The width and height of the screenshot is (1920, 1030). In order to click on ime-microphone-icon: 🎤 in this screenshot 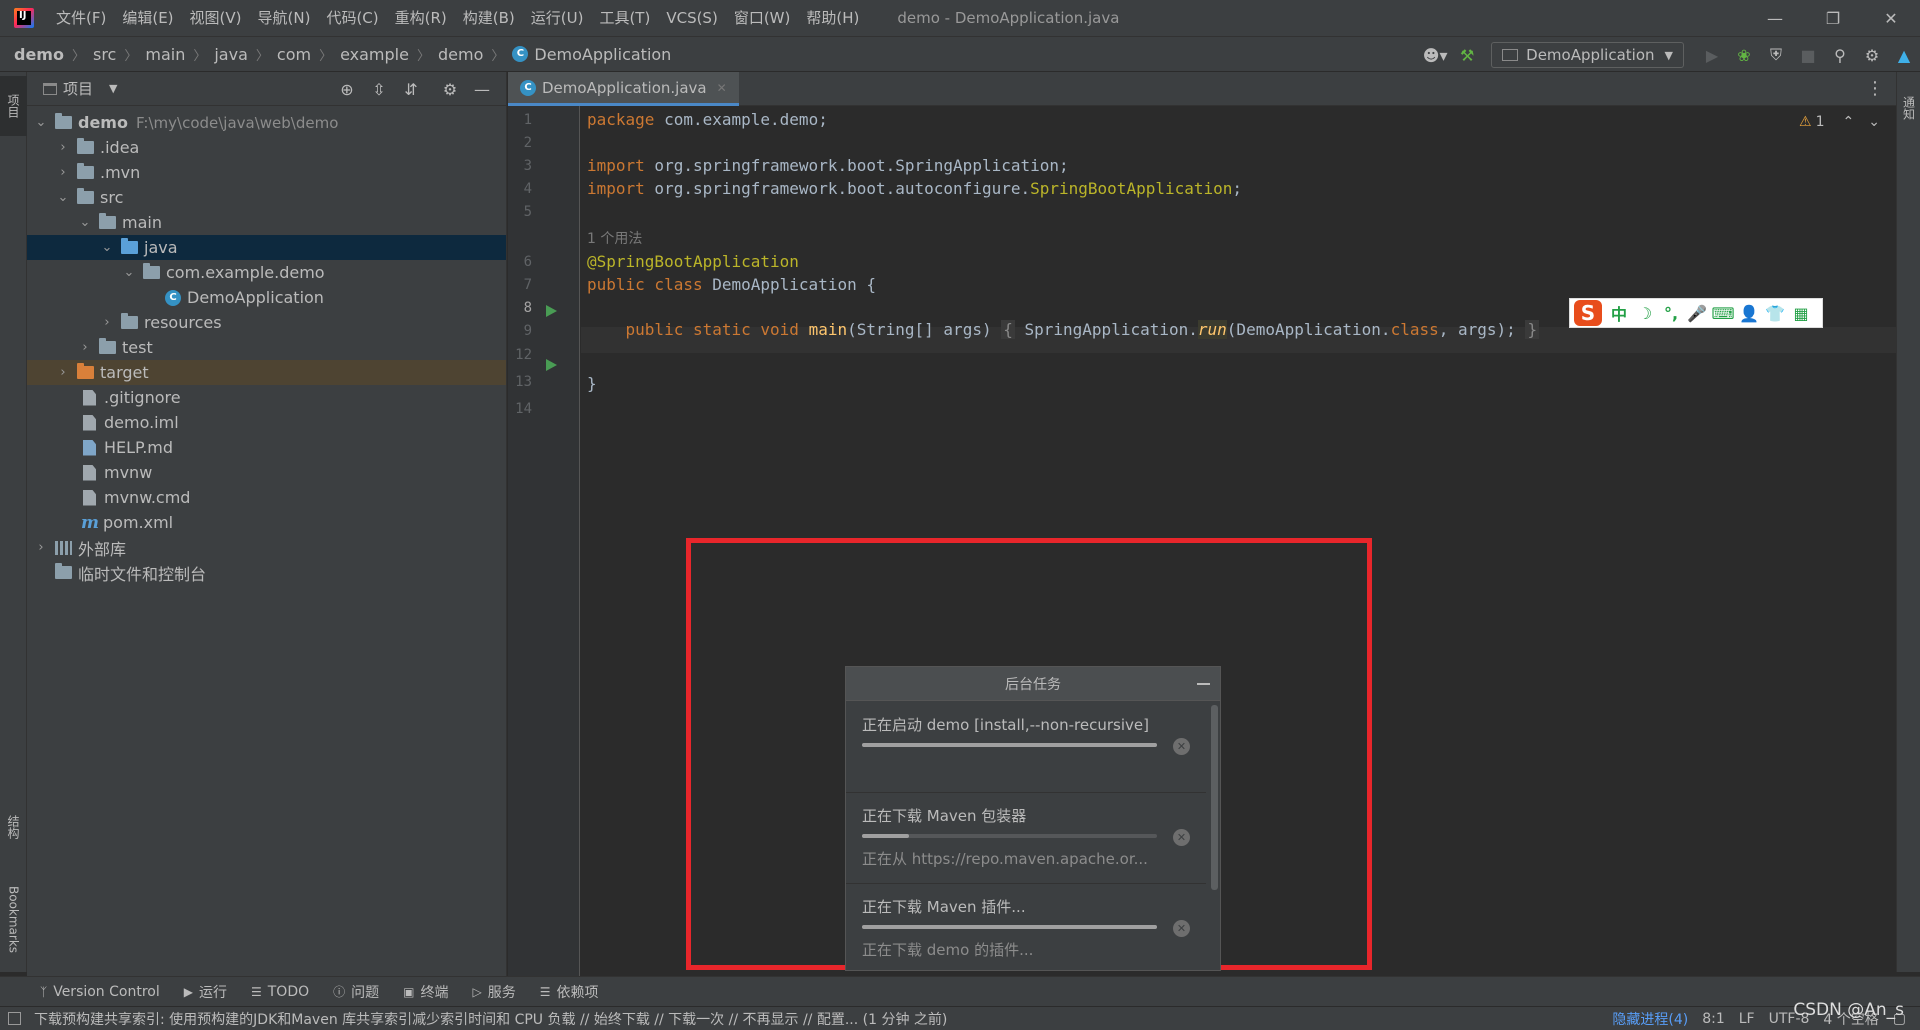, I will do `click(1697, 313)`.